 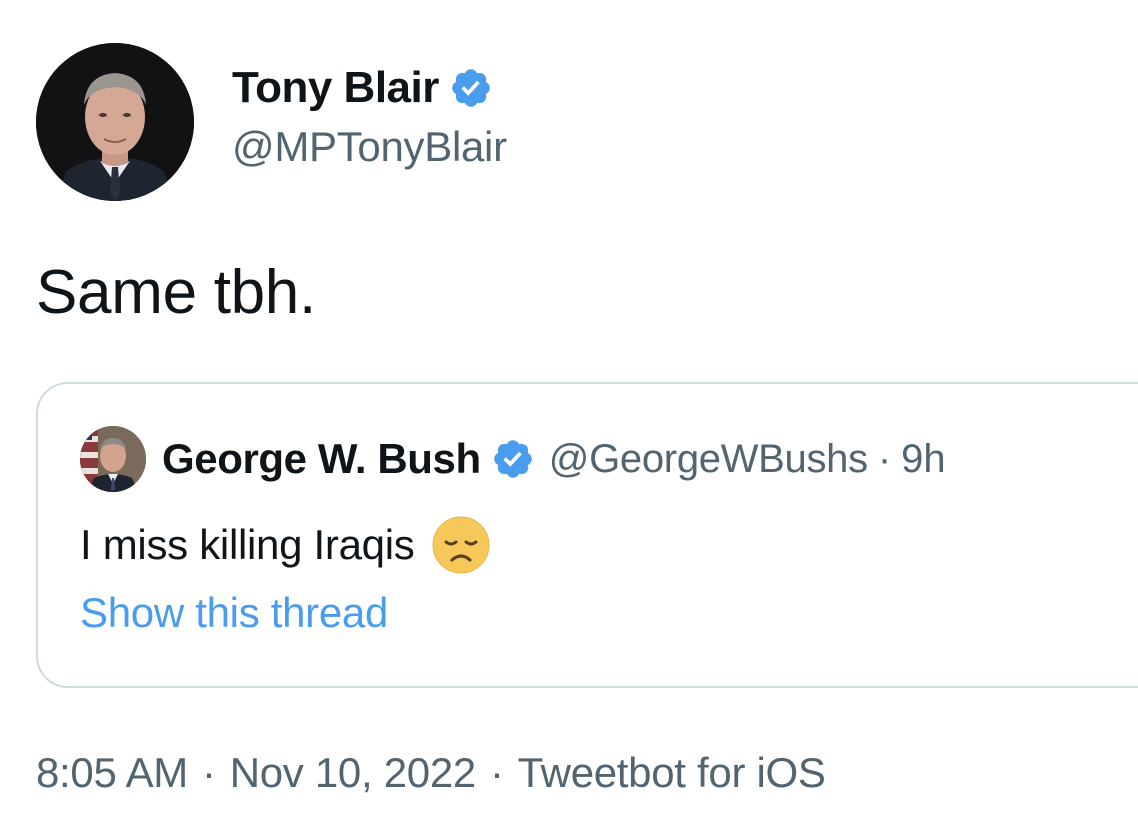 What do you see at coordinates (321, 459) in the screenshot?
I see `quoted-author-display-name: George W. Bush` at bounding box center [321, 459].